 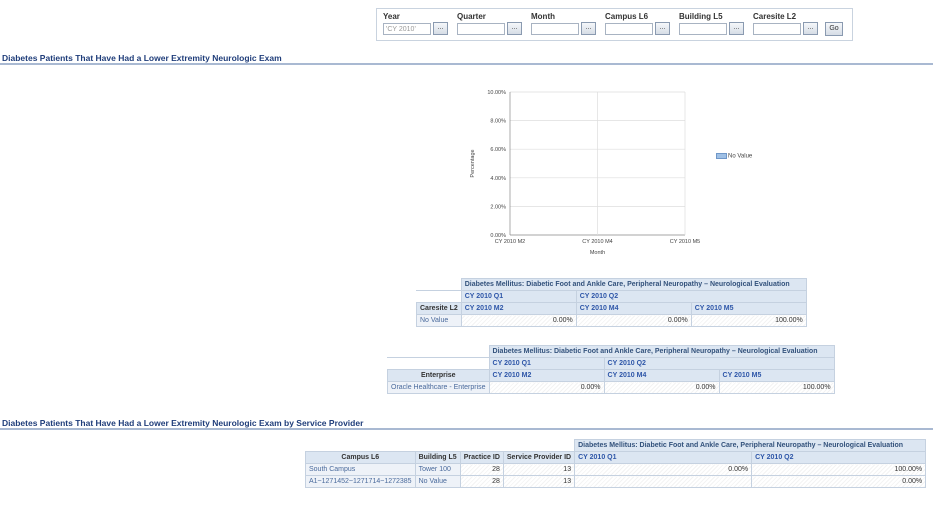 I want to click on y-tick-label: 2.00%, so click(x=498, y=207).